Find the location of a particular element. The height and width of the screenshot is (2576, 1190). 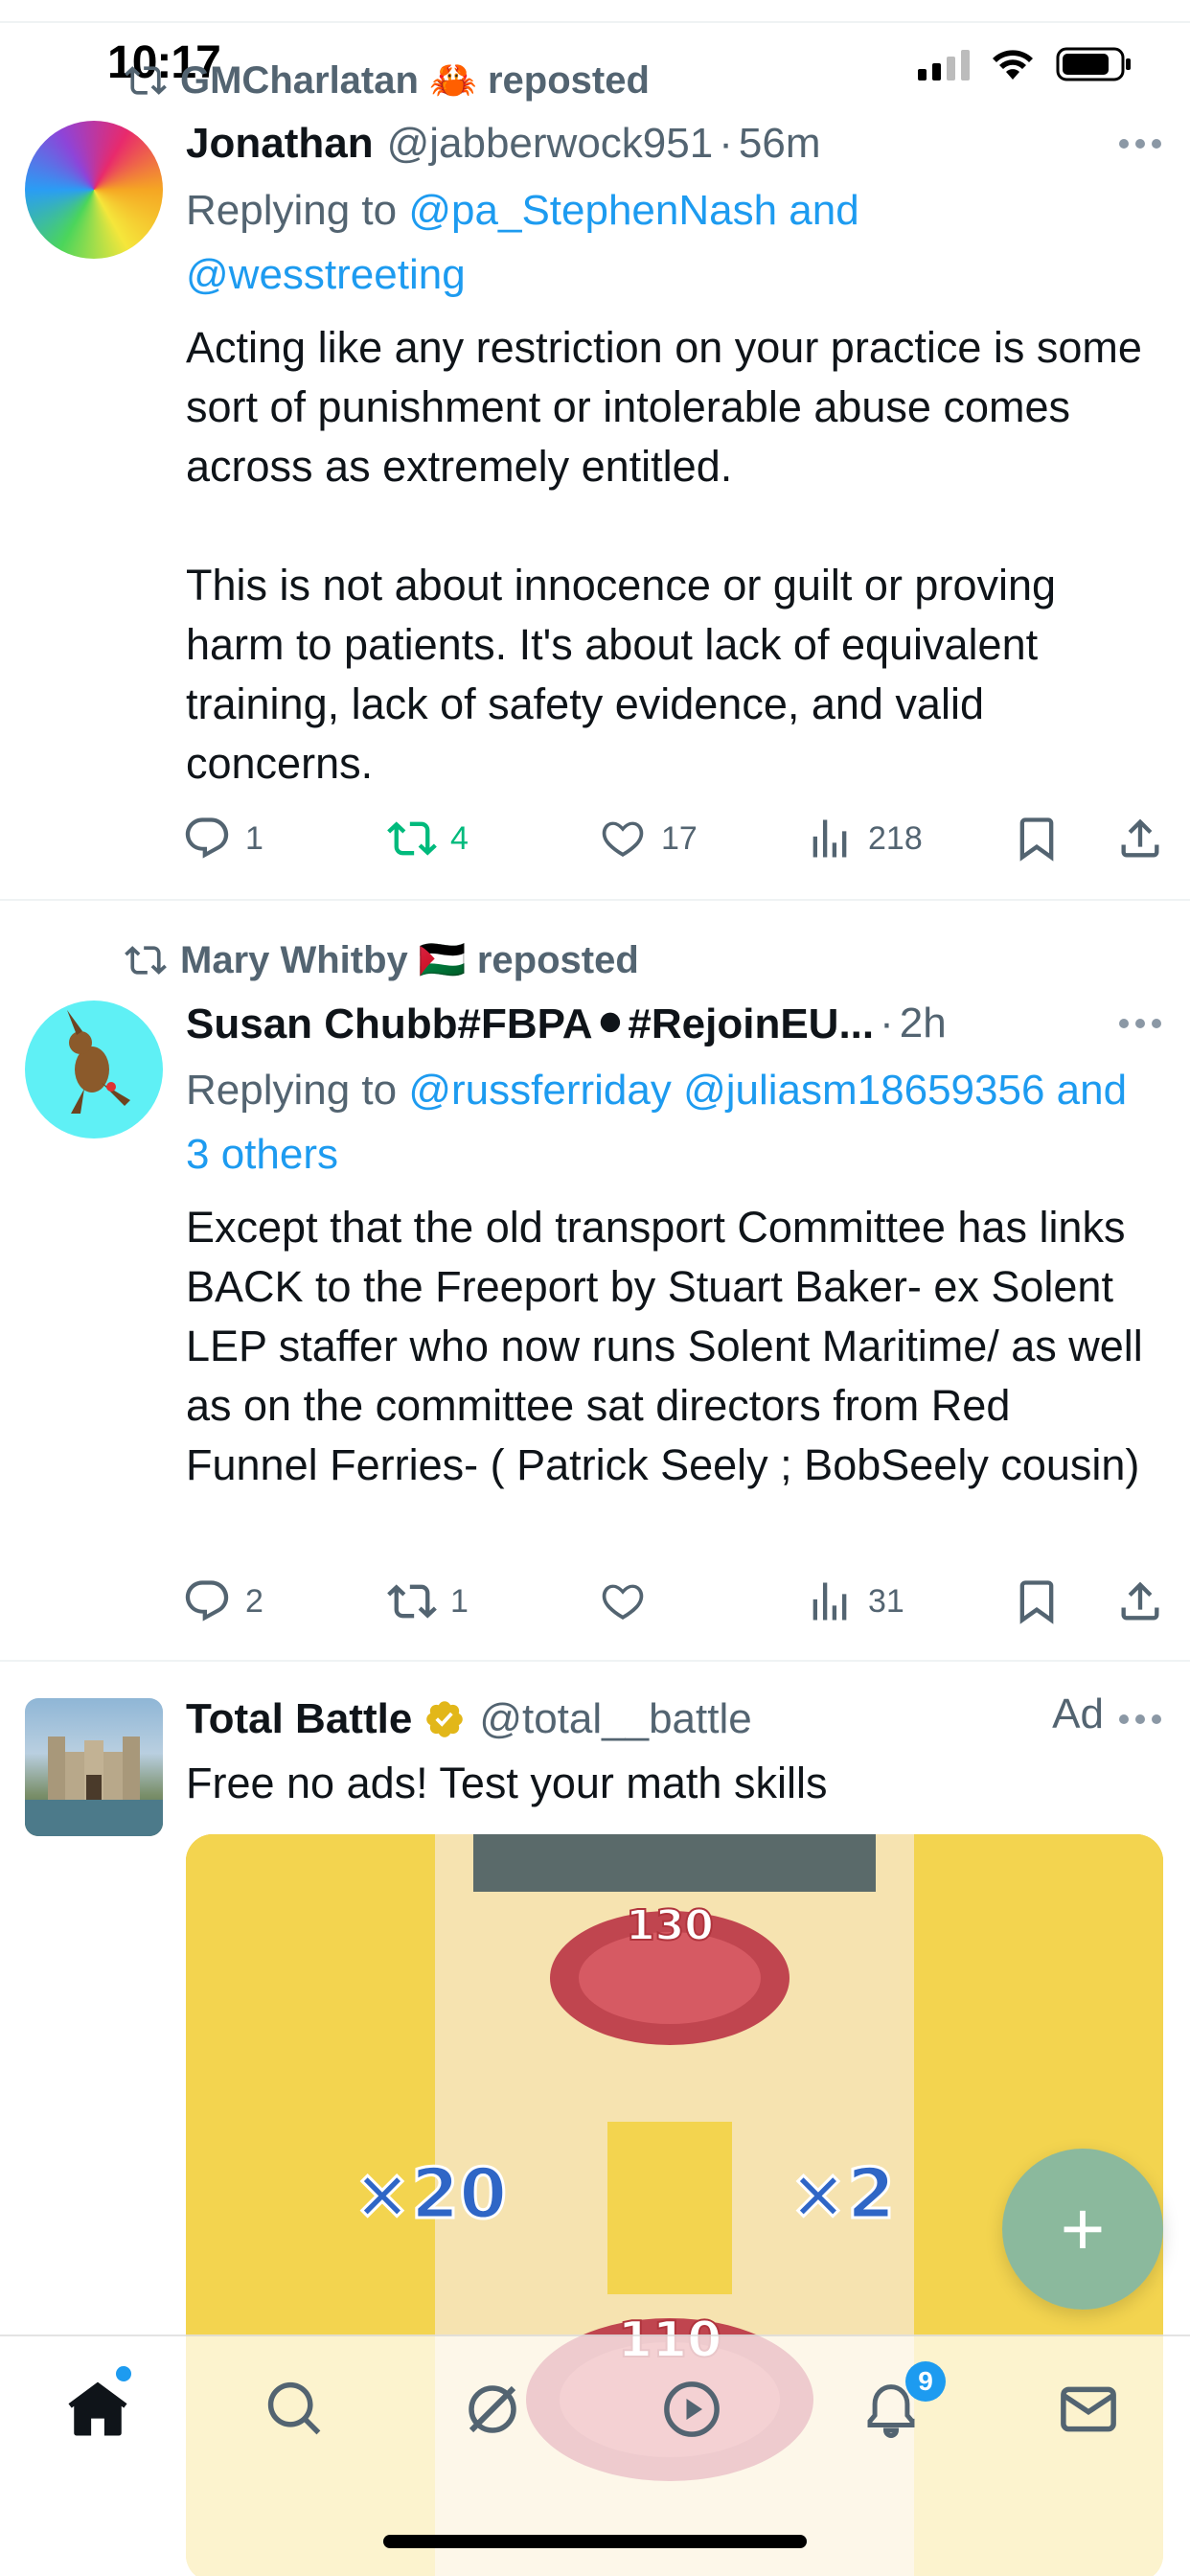

mail-icon is located at coordinates (1089, 2409).